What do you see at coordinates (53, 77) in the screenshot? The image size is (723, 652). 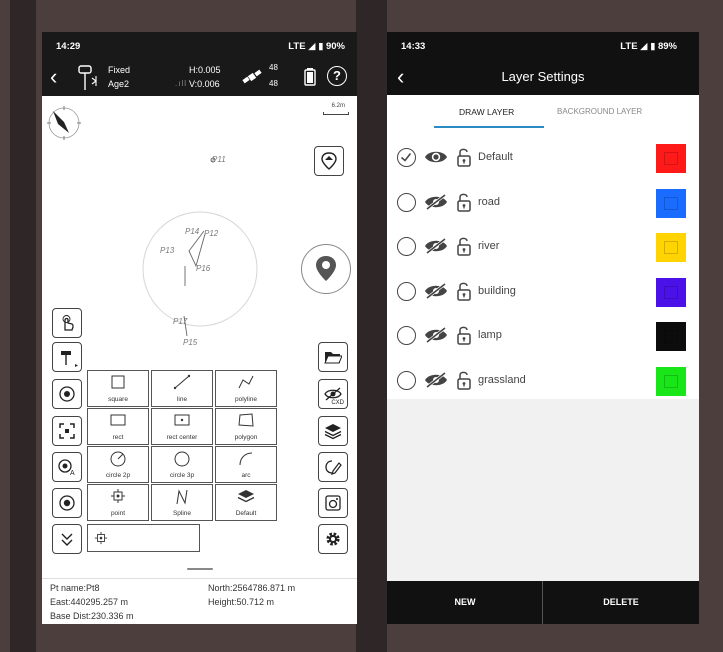 I see `back-arrow-icon: ‹` at bounding box center [53, 77].